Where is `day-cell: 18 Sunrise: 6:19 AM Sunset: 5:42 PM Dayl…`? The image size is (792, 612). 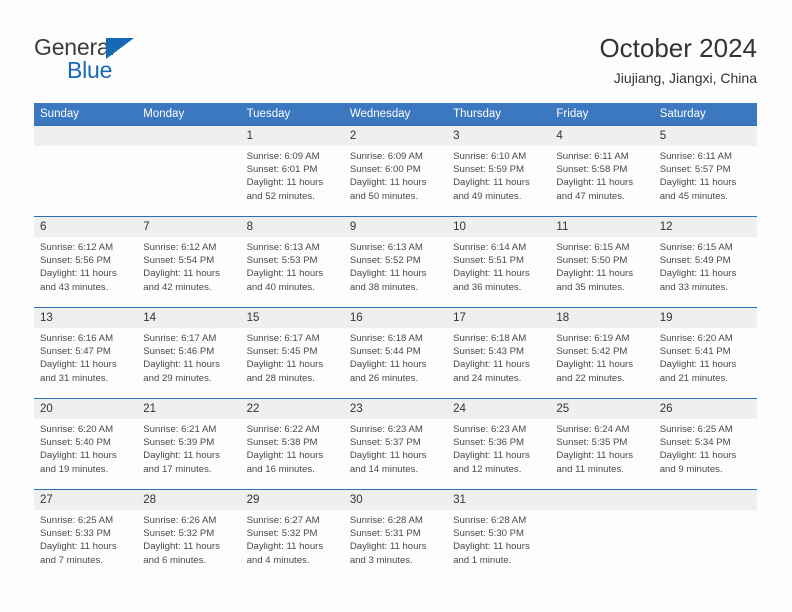 day-cell: 18 Sunrise: 6:19 AM Sunset: 5:42 PM Dayl… is located at coordinates (602, 353).